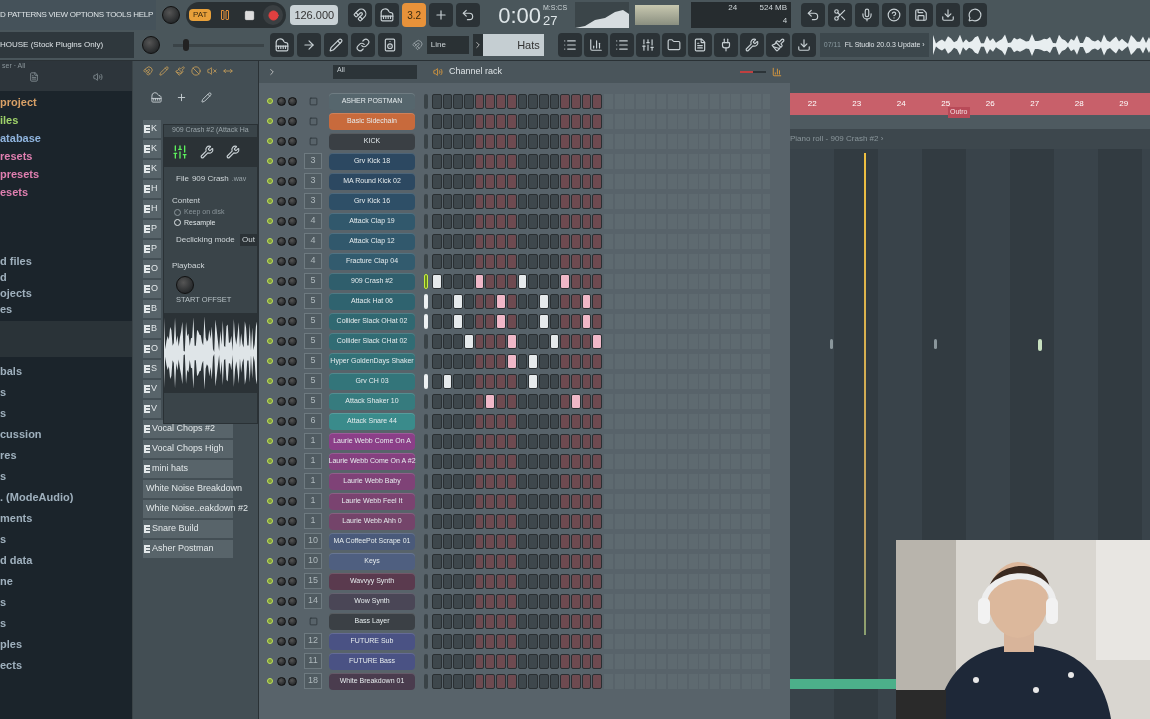  I want to click on tool-icon, so click(777, 45).